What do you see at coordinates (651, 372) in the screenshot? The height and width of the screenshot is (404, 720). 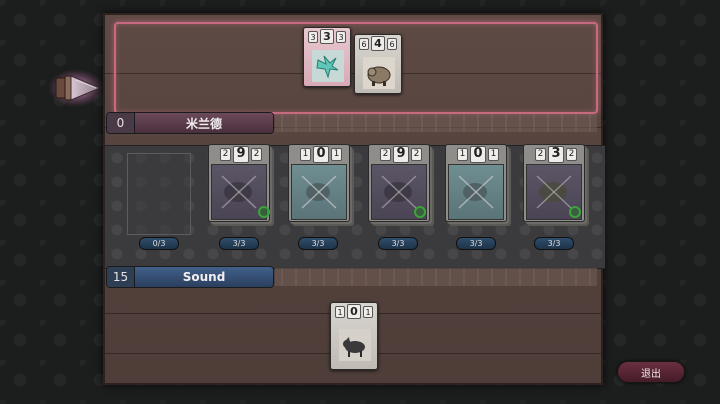 I see `exit-button: 退出` at bounding box center [651, 372].